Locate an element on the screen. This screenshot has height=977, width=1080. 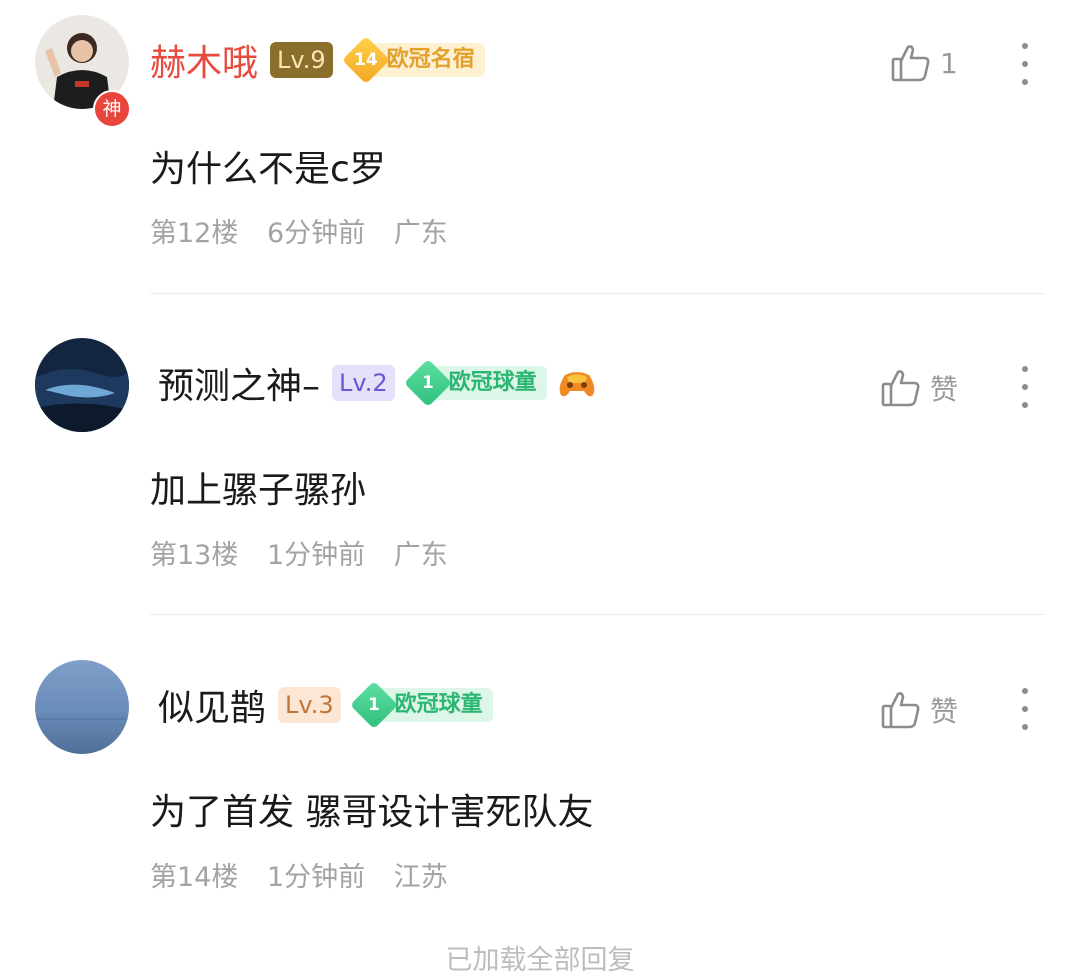
game-controller-icon is located at coordinates (577, 383).